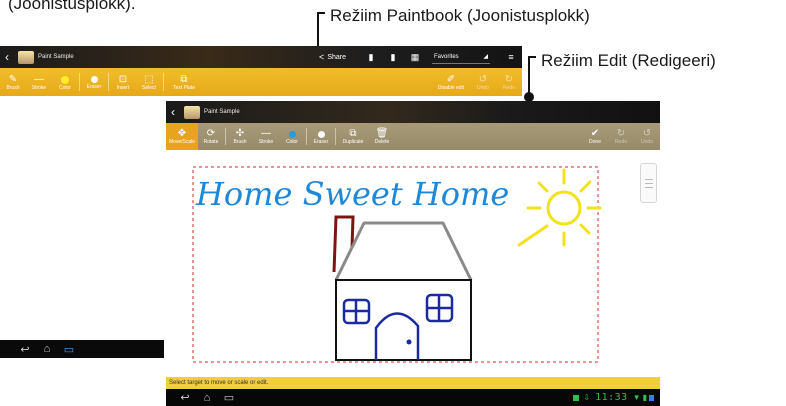 Image resolution: width=786 pixels, height=406 pixels. I want to click on insert-tool: ⊡ Insert, so click(123, 82).